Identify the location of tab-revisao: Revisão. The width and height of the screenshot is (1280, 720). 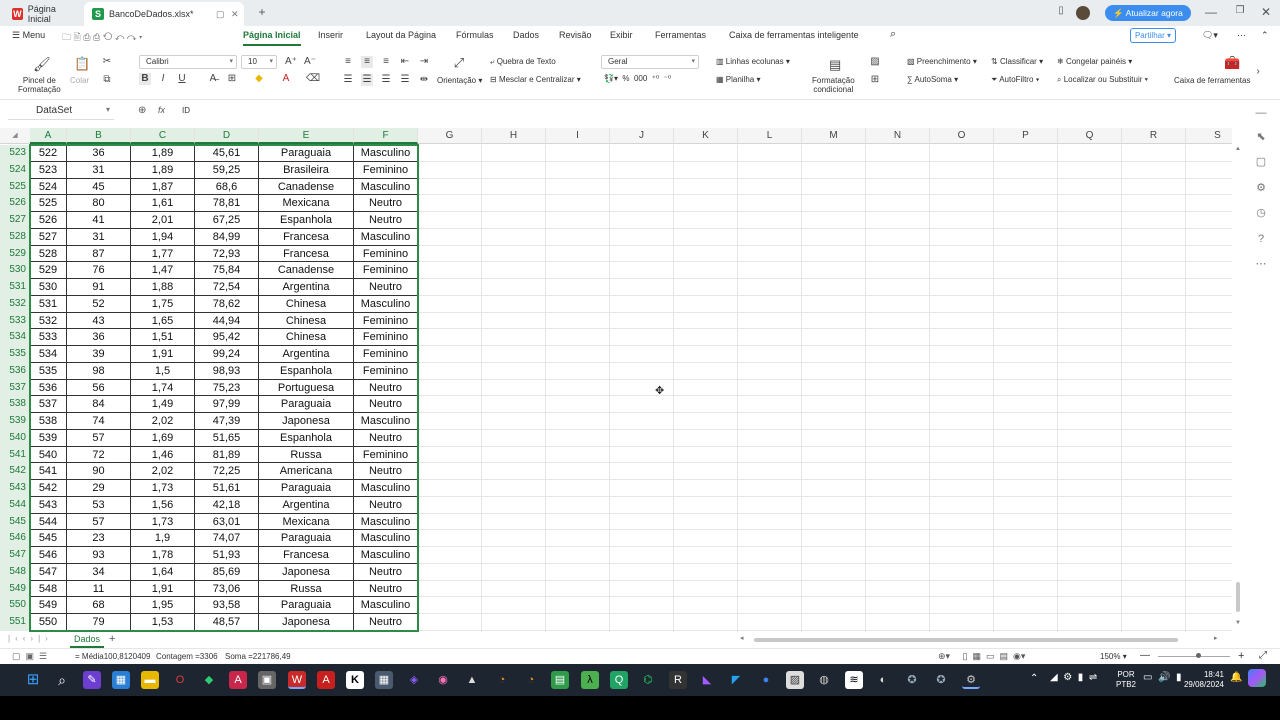
(575, 35).